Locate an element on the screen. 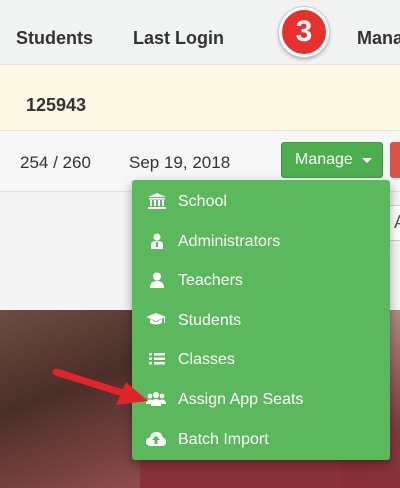 The width and height of the screenshot is (400, 488). menu-item-label: School is located at coordinates (202, 201).